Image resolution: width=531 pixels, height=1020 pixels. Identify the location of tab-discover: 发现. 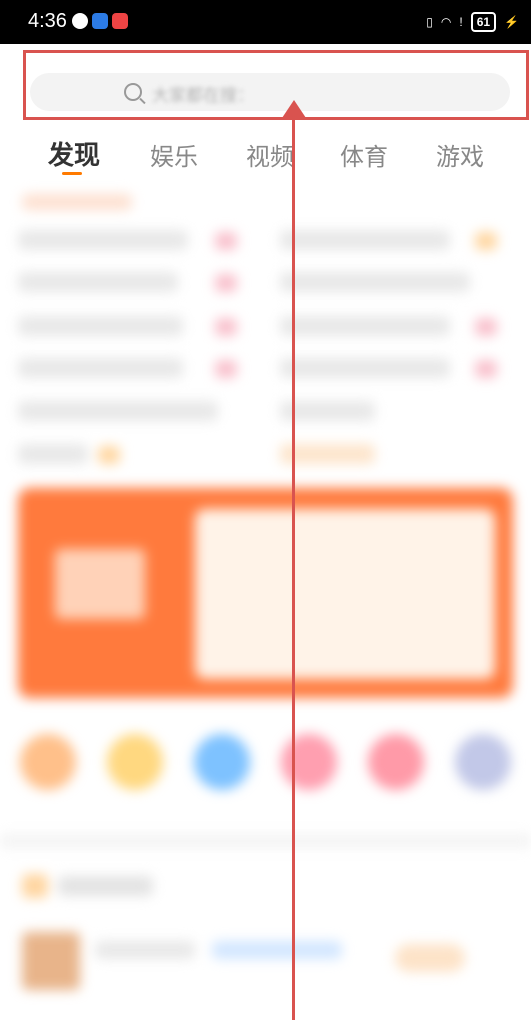
(74, 153).